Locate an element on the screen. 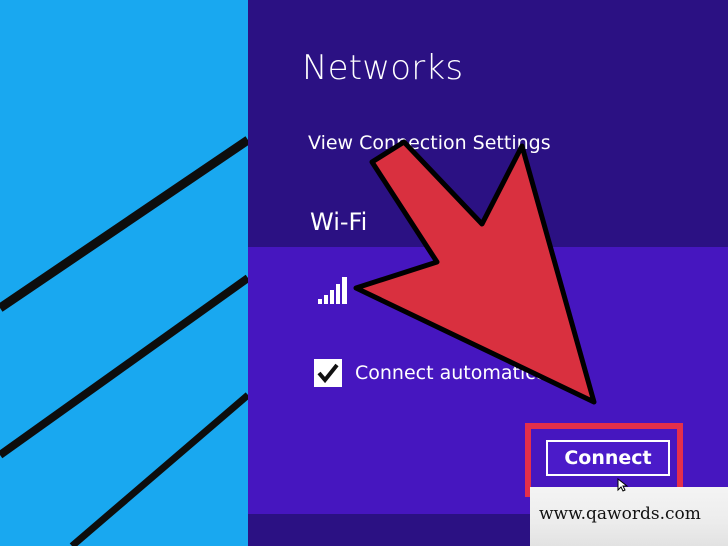  watermark: www.qawords.com is located at coordinates (629, 516).